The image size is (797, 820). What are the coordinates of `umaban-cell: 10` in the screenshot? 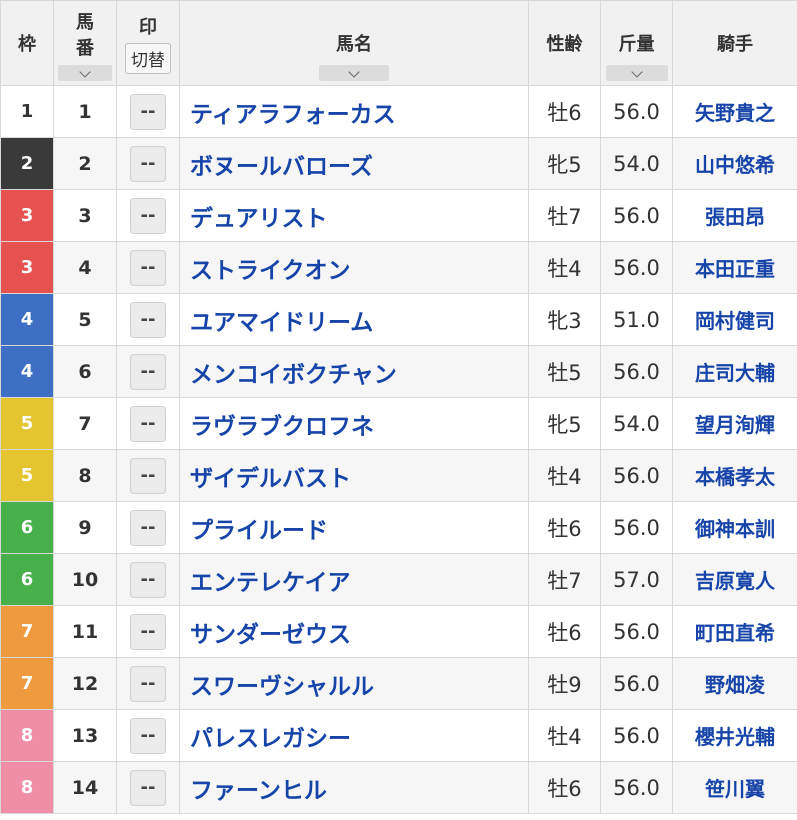 It's located at (85, 579).